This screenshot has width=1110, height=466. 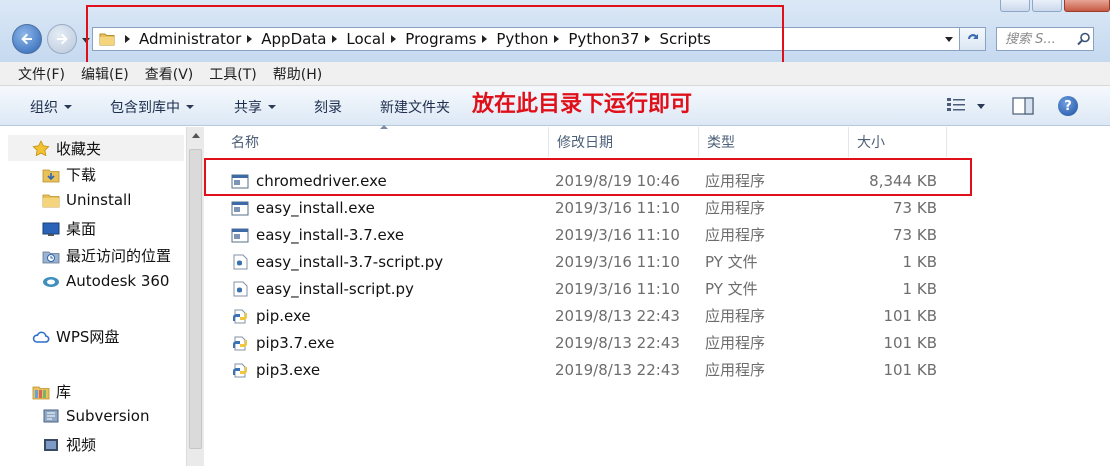 What do you see at coordinates (657, 207) in the screenshot?
I see `file-row: easy_install.exe 2019/3/16 11:10 应用程序 73 KB` at bounding box center [657, 207].